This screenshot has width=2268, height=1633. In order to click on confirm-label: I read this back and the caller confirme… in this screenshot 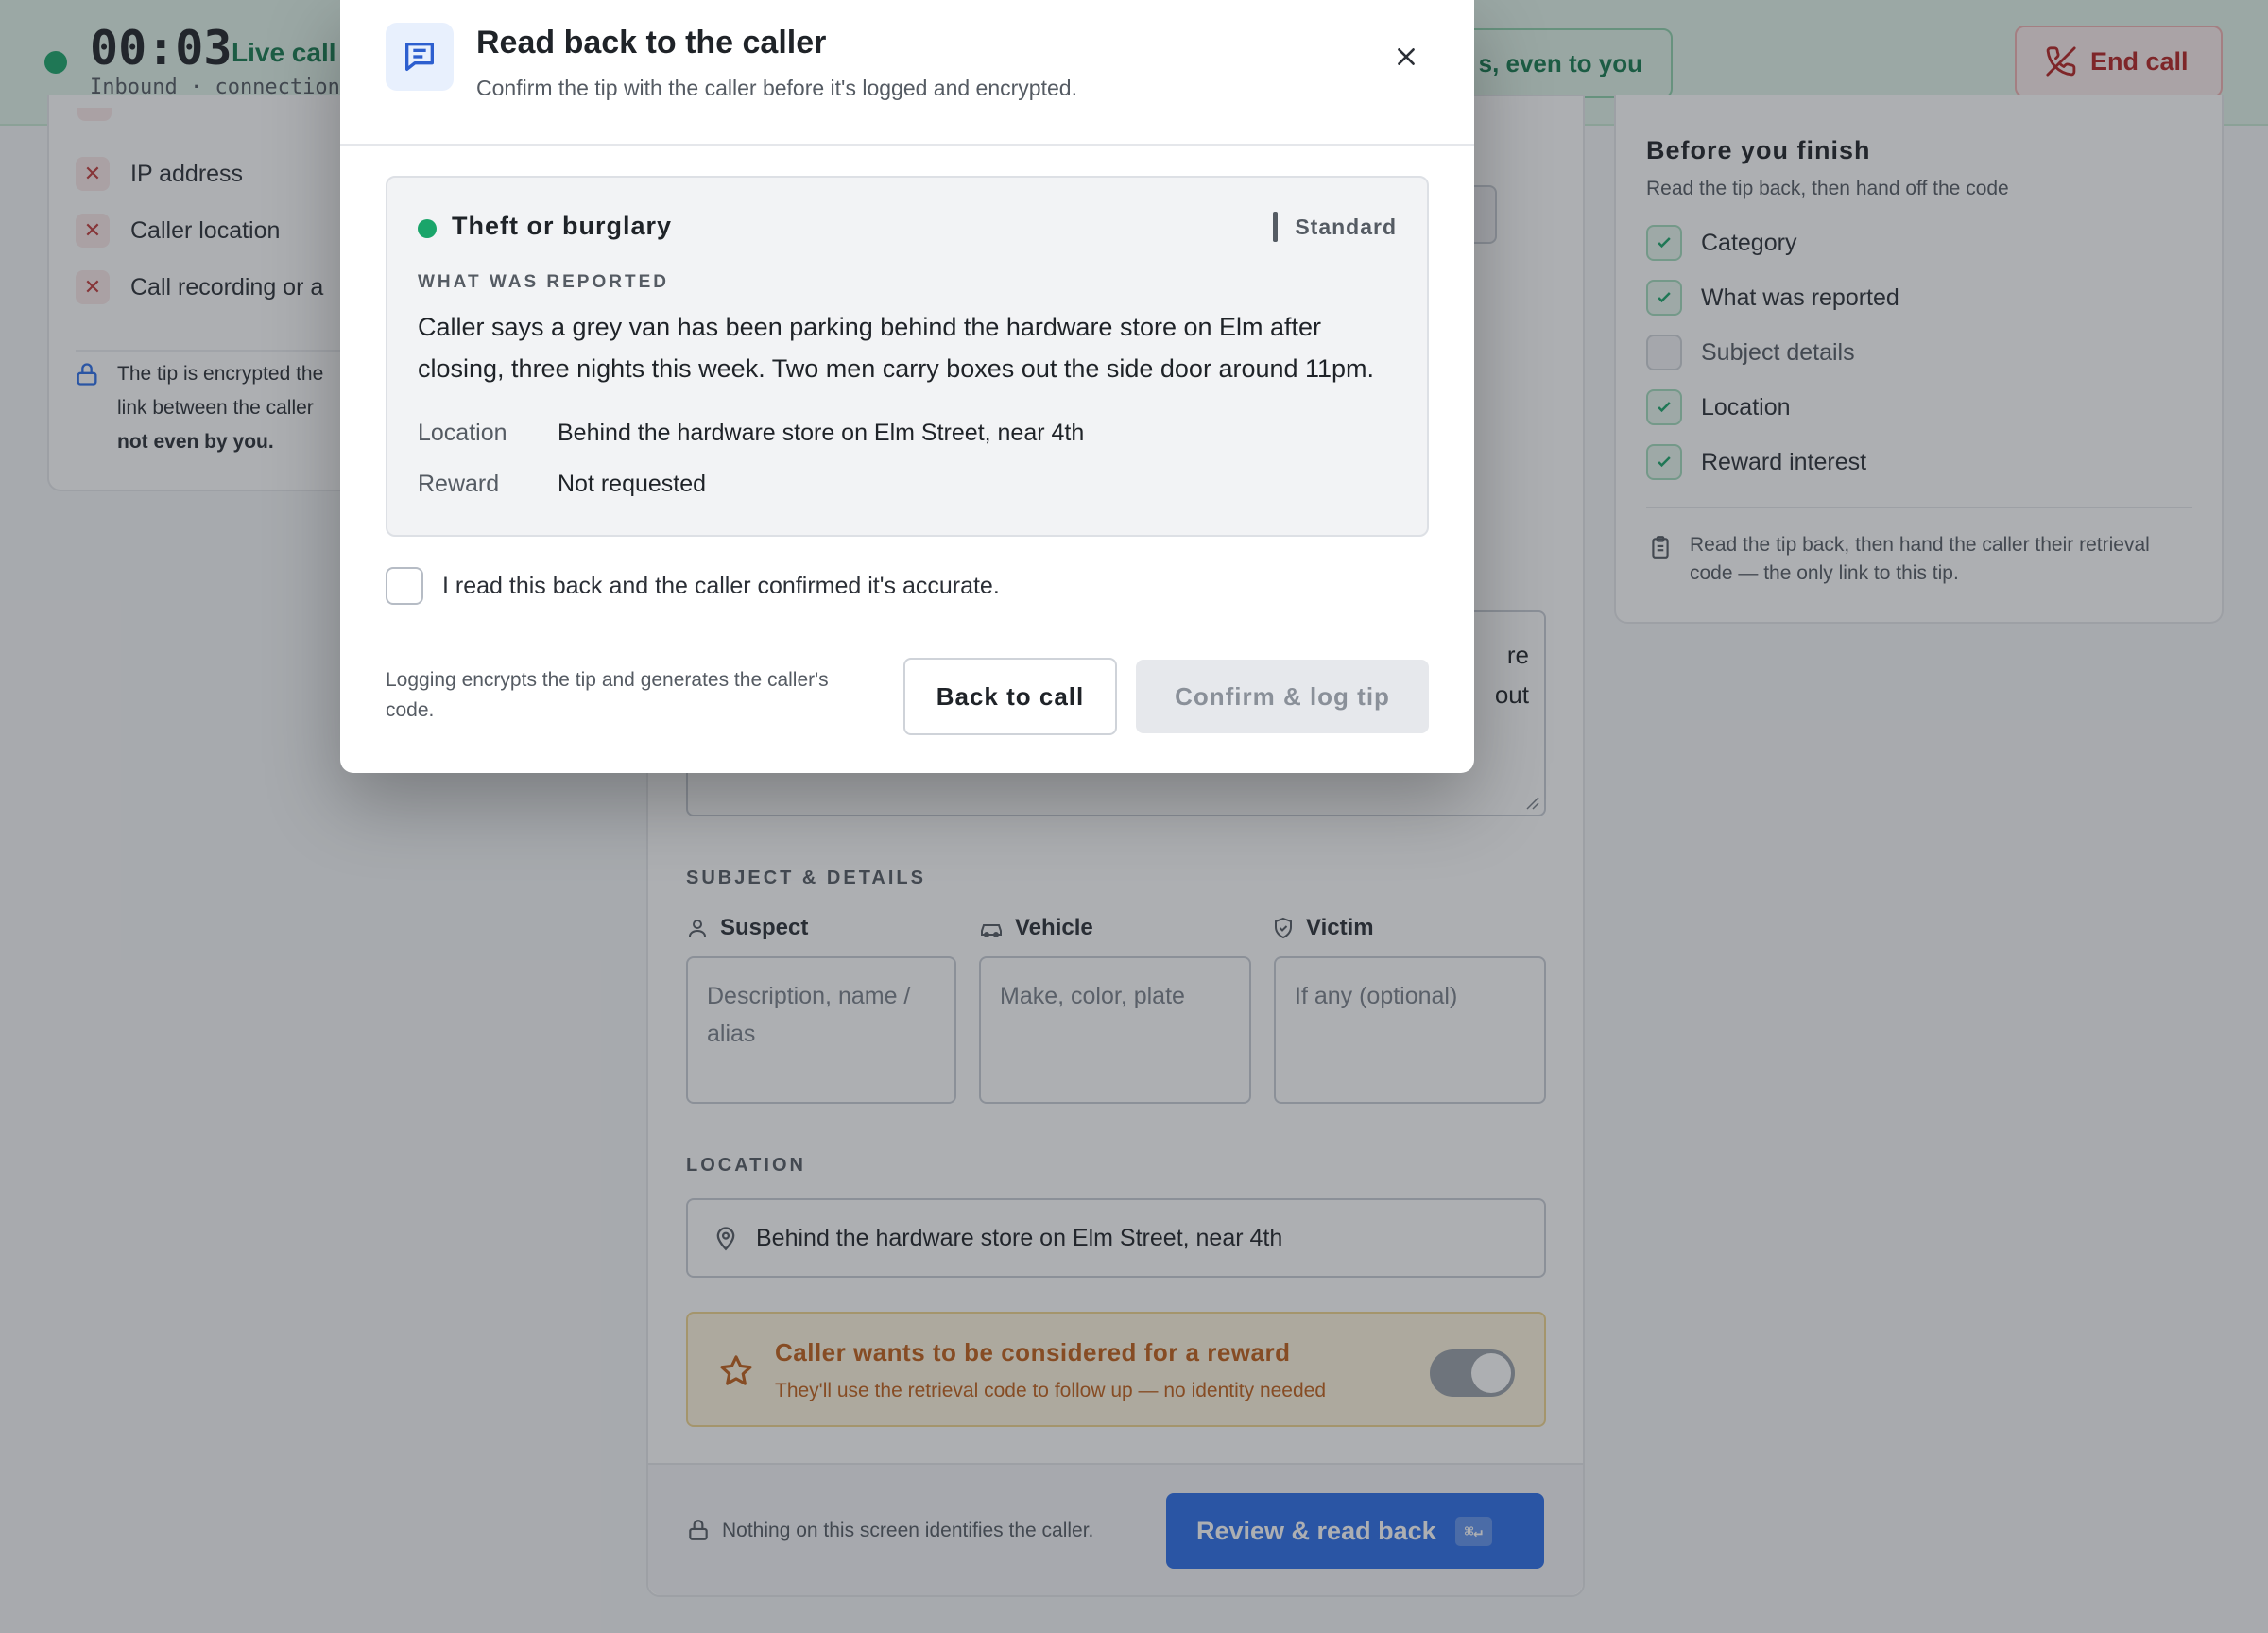, I will do `click(721, 585)`.